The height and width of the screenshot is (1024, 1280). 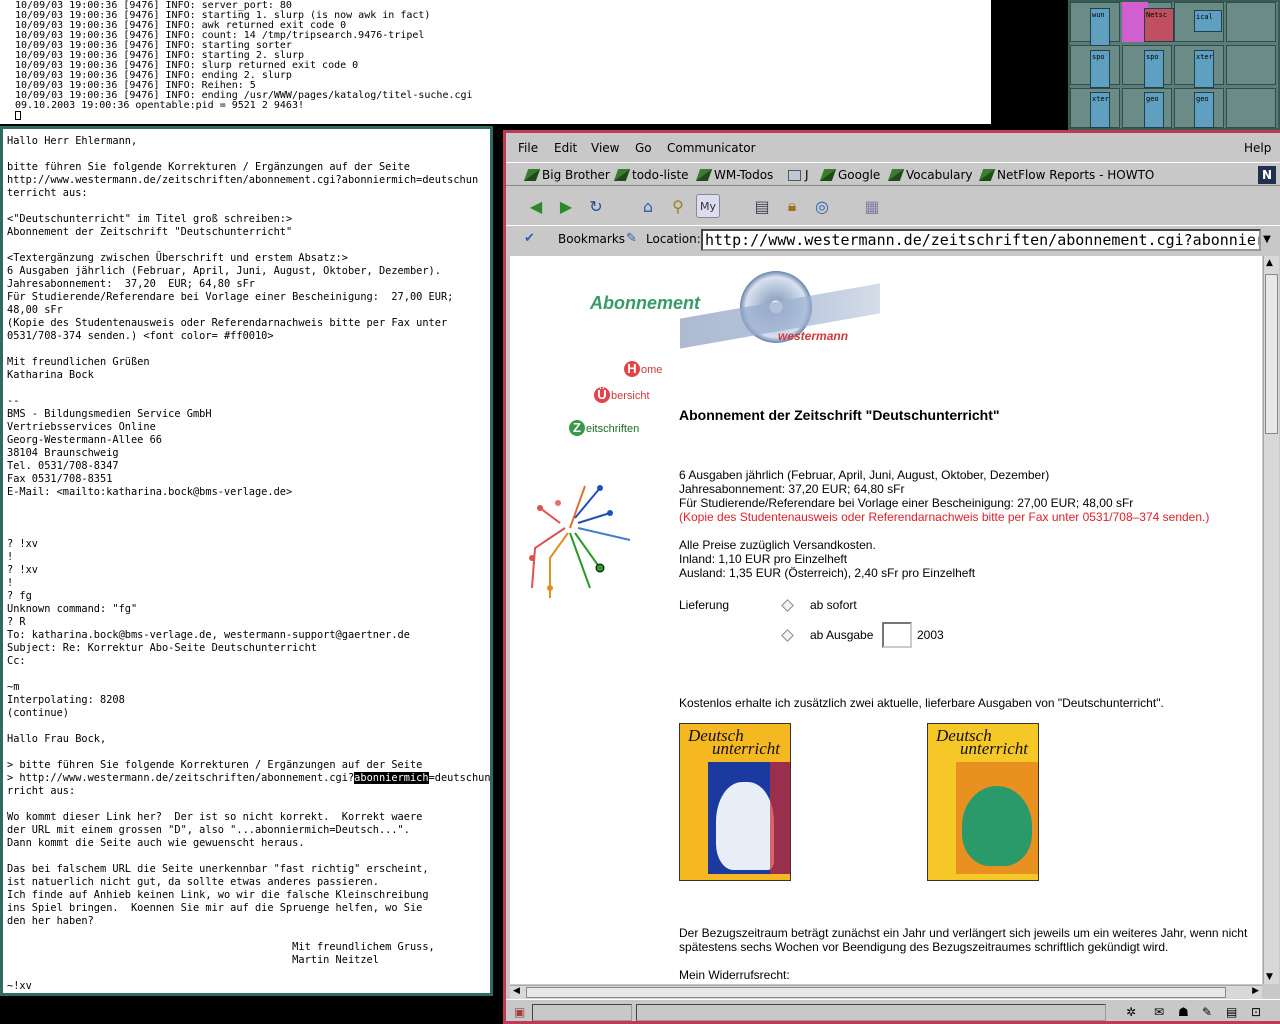 What do you see at coordinates (648, 206) in the screenshot?
I see `home-icon: ⌂` at bounding box center [648, 206].